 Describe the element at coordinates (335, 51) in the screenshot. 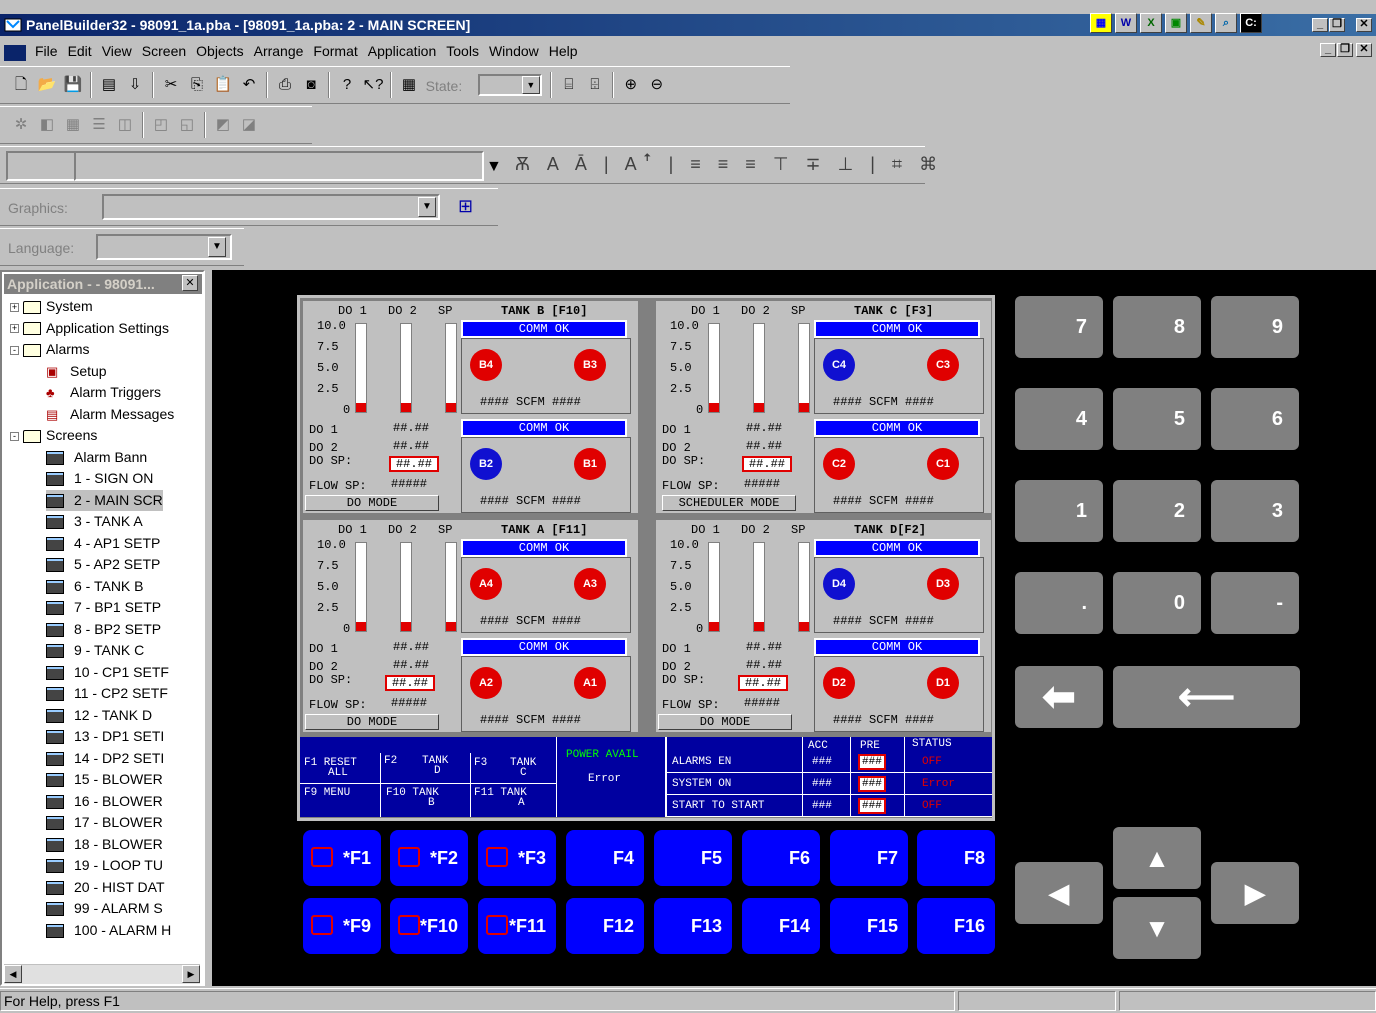

I see `menu-format: Format` at that location.